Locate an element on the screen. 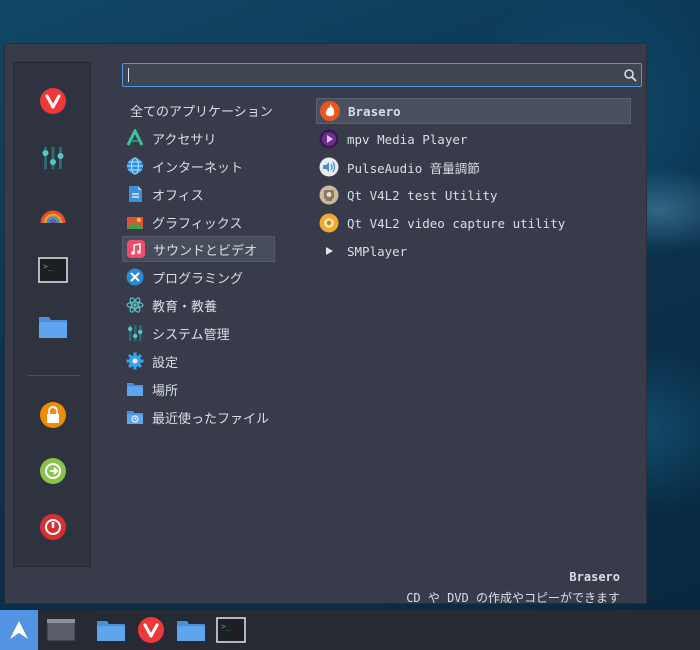  category-label: 場所 is located at coordinates (165, 391).